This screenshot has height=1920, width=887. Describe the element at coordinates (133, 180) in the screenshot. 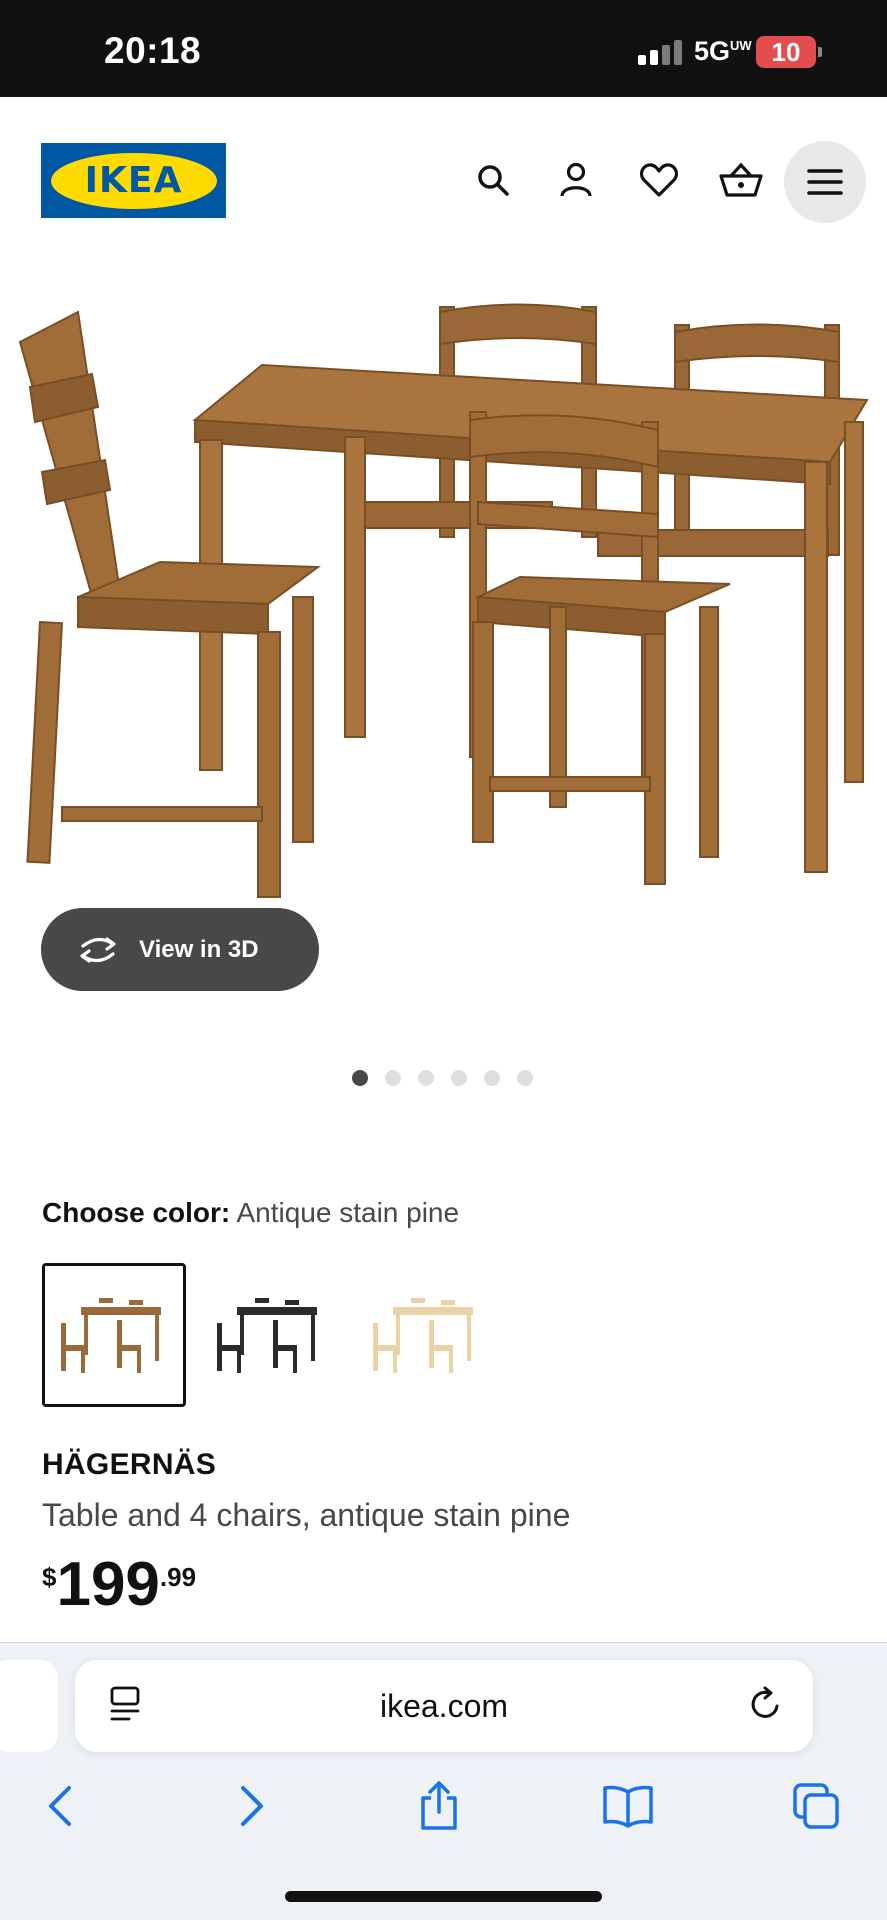

I see `ikea-logo: IKEA` at that location.